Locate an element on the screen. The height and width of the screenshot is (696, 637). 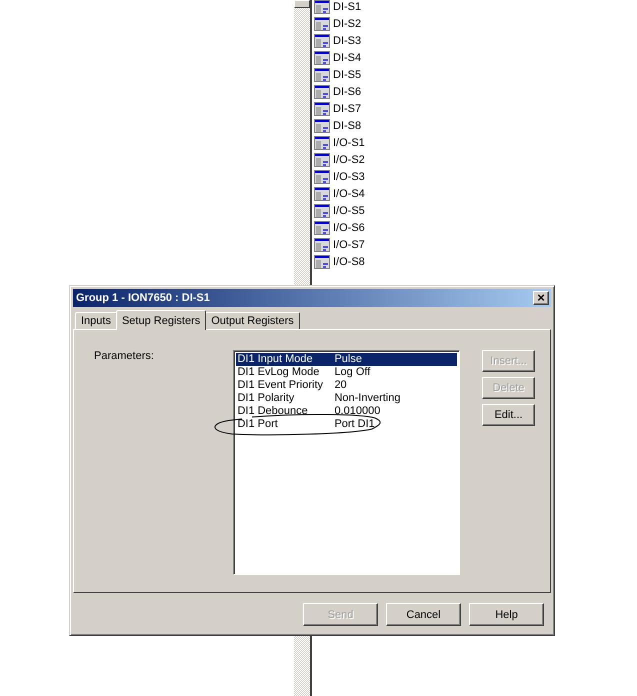
scrollbar-thumb is located at coordinates (302, 4).